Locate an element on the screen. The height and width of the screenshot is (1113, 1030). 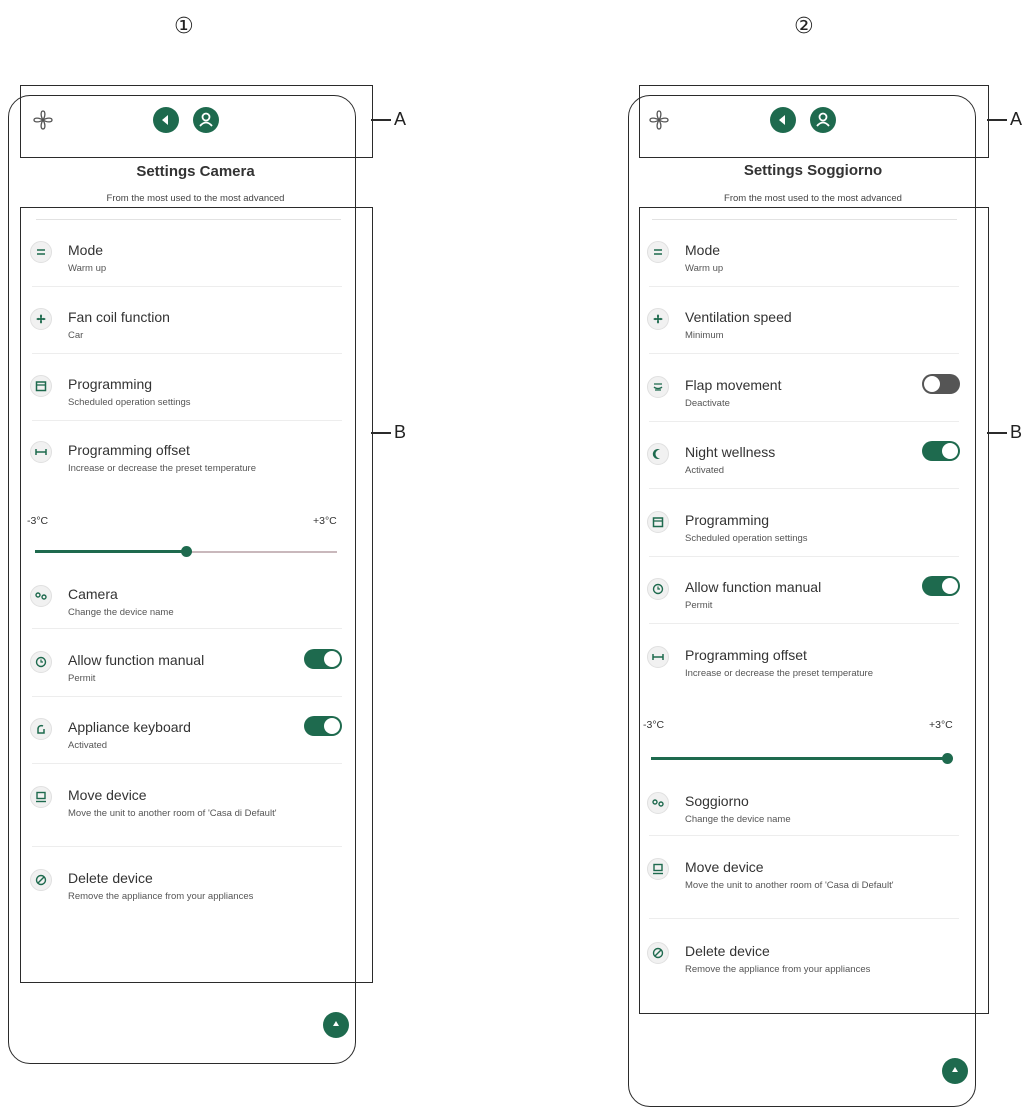
setting-label: Camera is located at coordinates (93, 594).